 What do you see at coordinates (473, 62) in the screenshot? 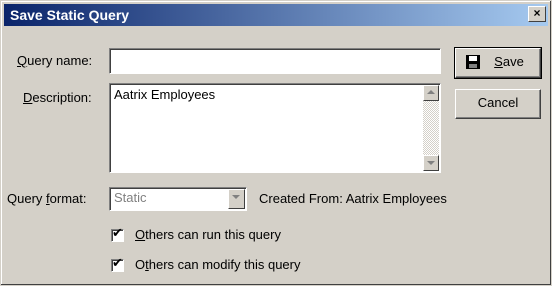
I see `floppy-disk-icon` at bounding box center [473, 62].